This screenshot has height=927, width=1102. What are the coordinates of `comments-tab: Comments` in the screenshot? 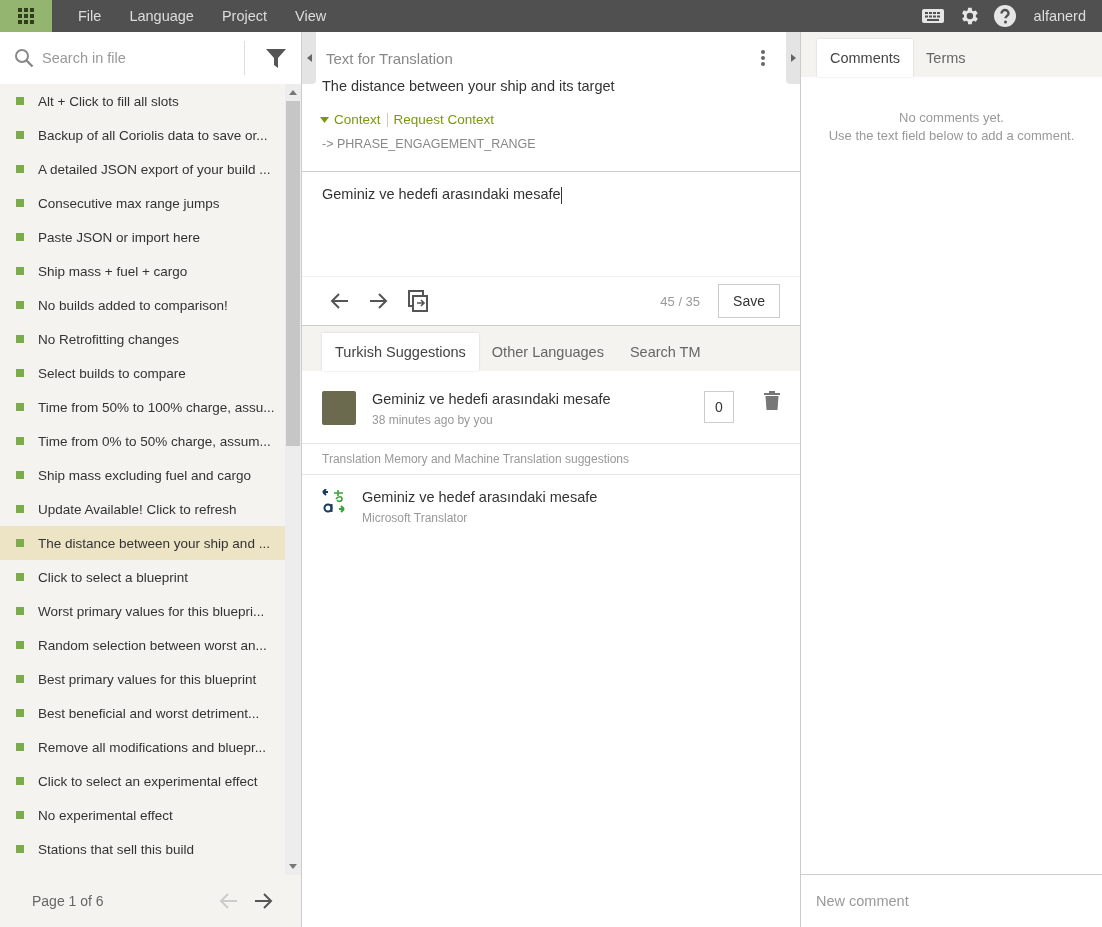 It's located at (865, 58).